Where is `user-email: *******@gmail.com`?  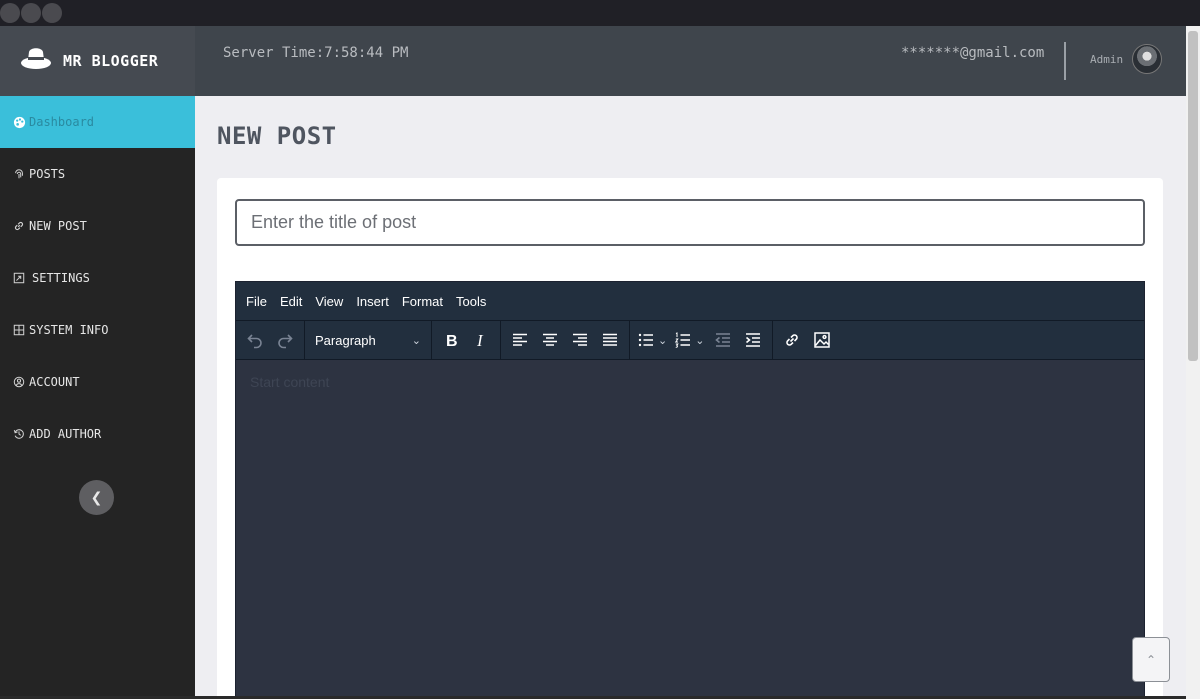 user-email: *******@gmail.com is located at coordinates (973, 53).